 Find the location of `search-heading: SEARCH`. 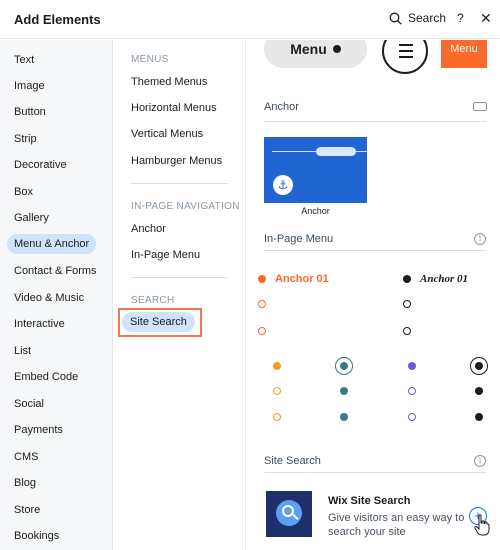

search-heading: SEARCH is located at coordinates (153, 300).